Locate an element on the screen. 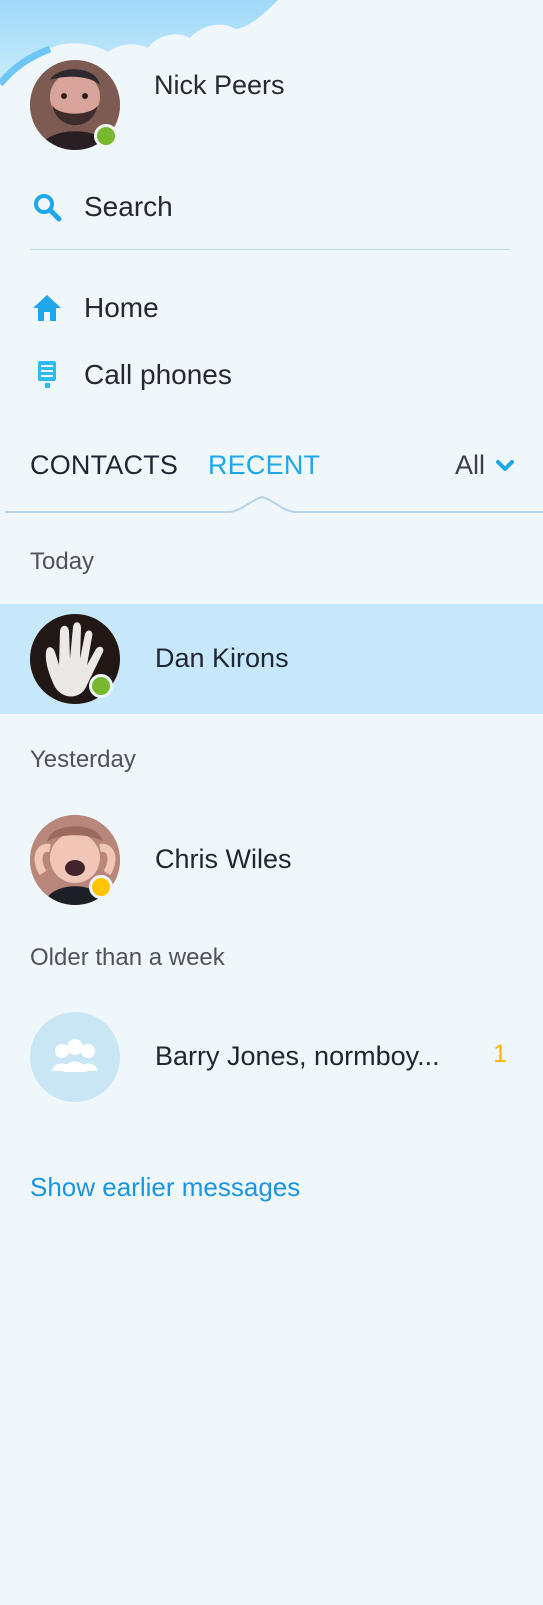 Image resolution: width=543 pixels, height=1605 pixels. tab-contacts: CONTACTS is located at coordinates (104, 465).